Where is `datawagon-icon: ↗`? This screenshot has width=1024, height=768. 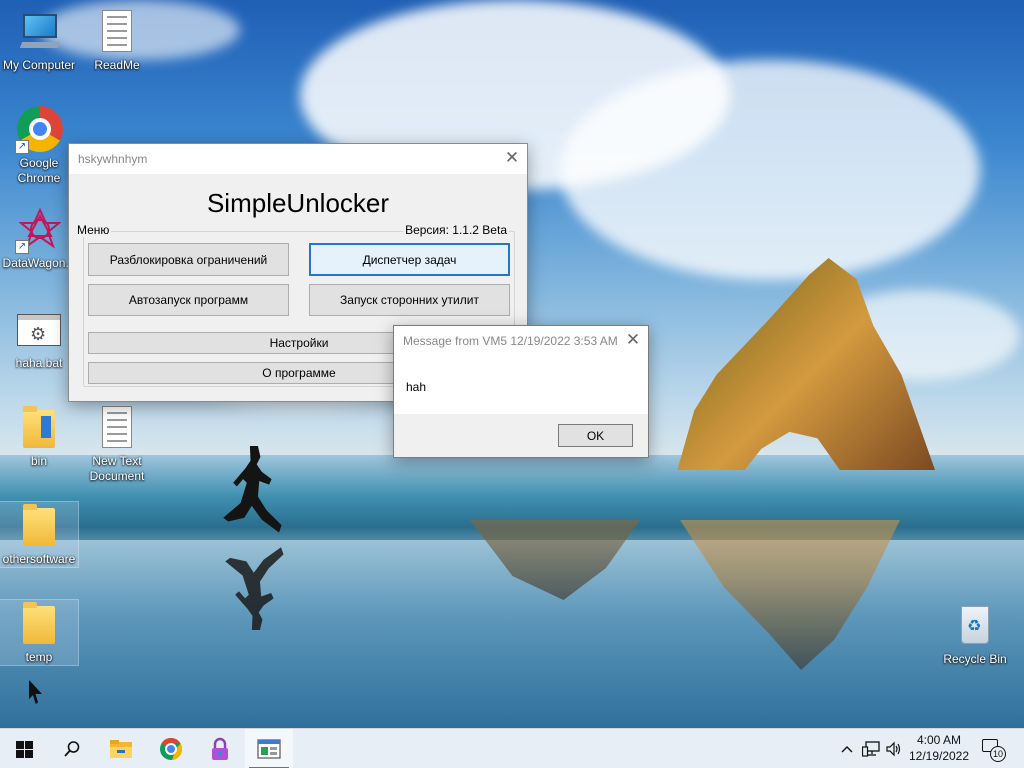 datawagon-icon: ↗ is located at coordinates (39, 230).